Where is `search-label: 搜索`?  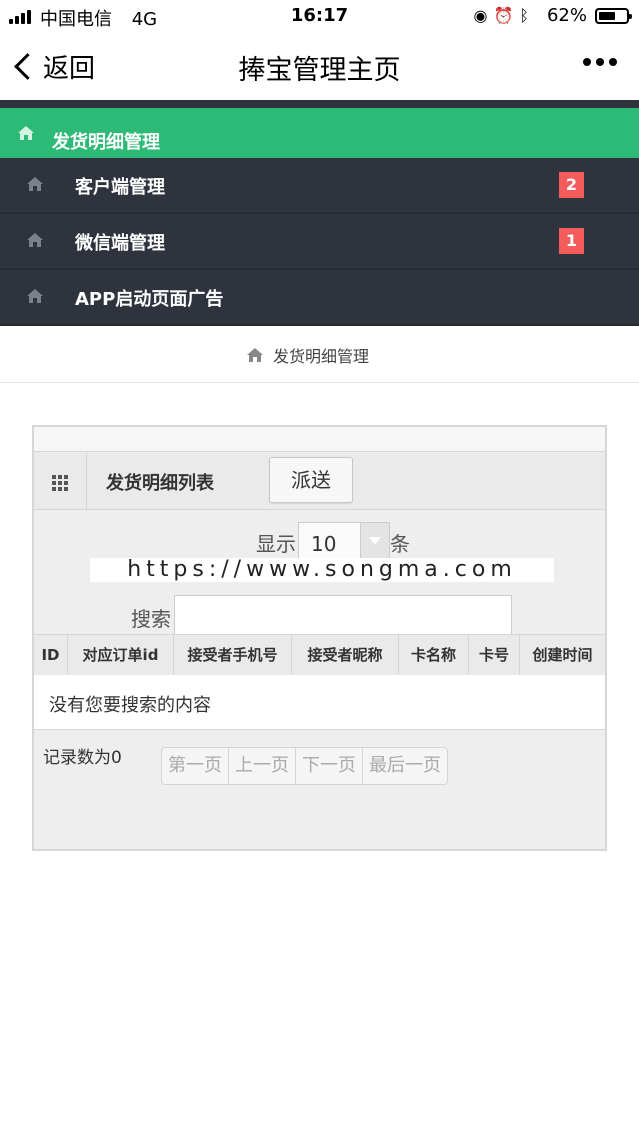 search-label: 搜索 is located at coordinates (151, 619).